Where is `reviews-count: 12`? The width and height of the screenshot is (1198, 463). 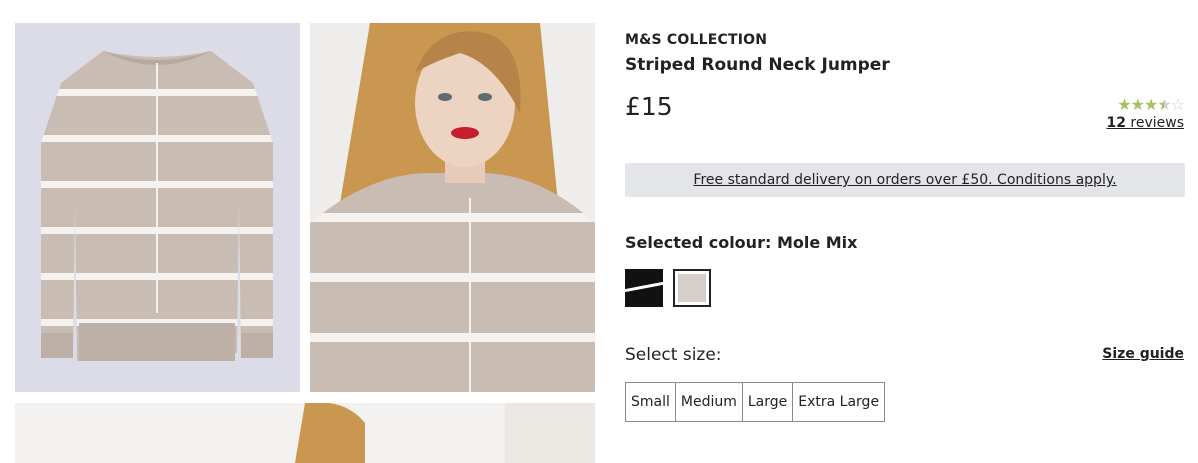 reviews-count: 12 is located at coordinates (1116, 123).